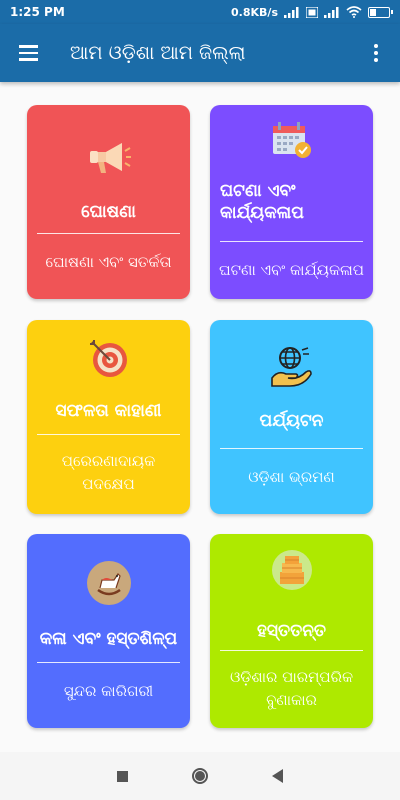  Describe the element at coordinates (277, 776) in the screenshot. I see `back-button` at that location.